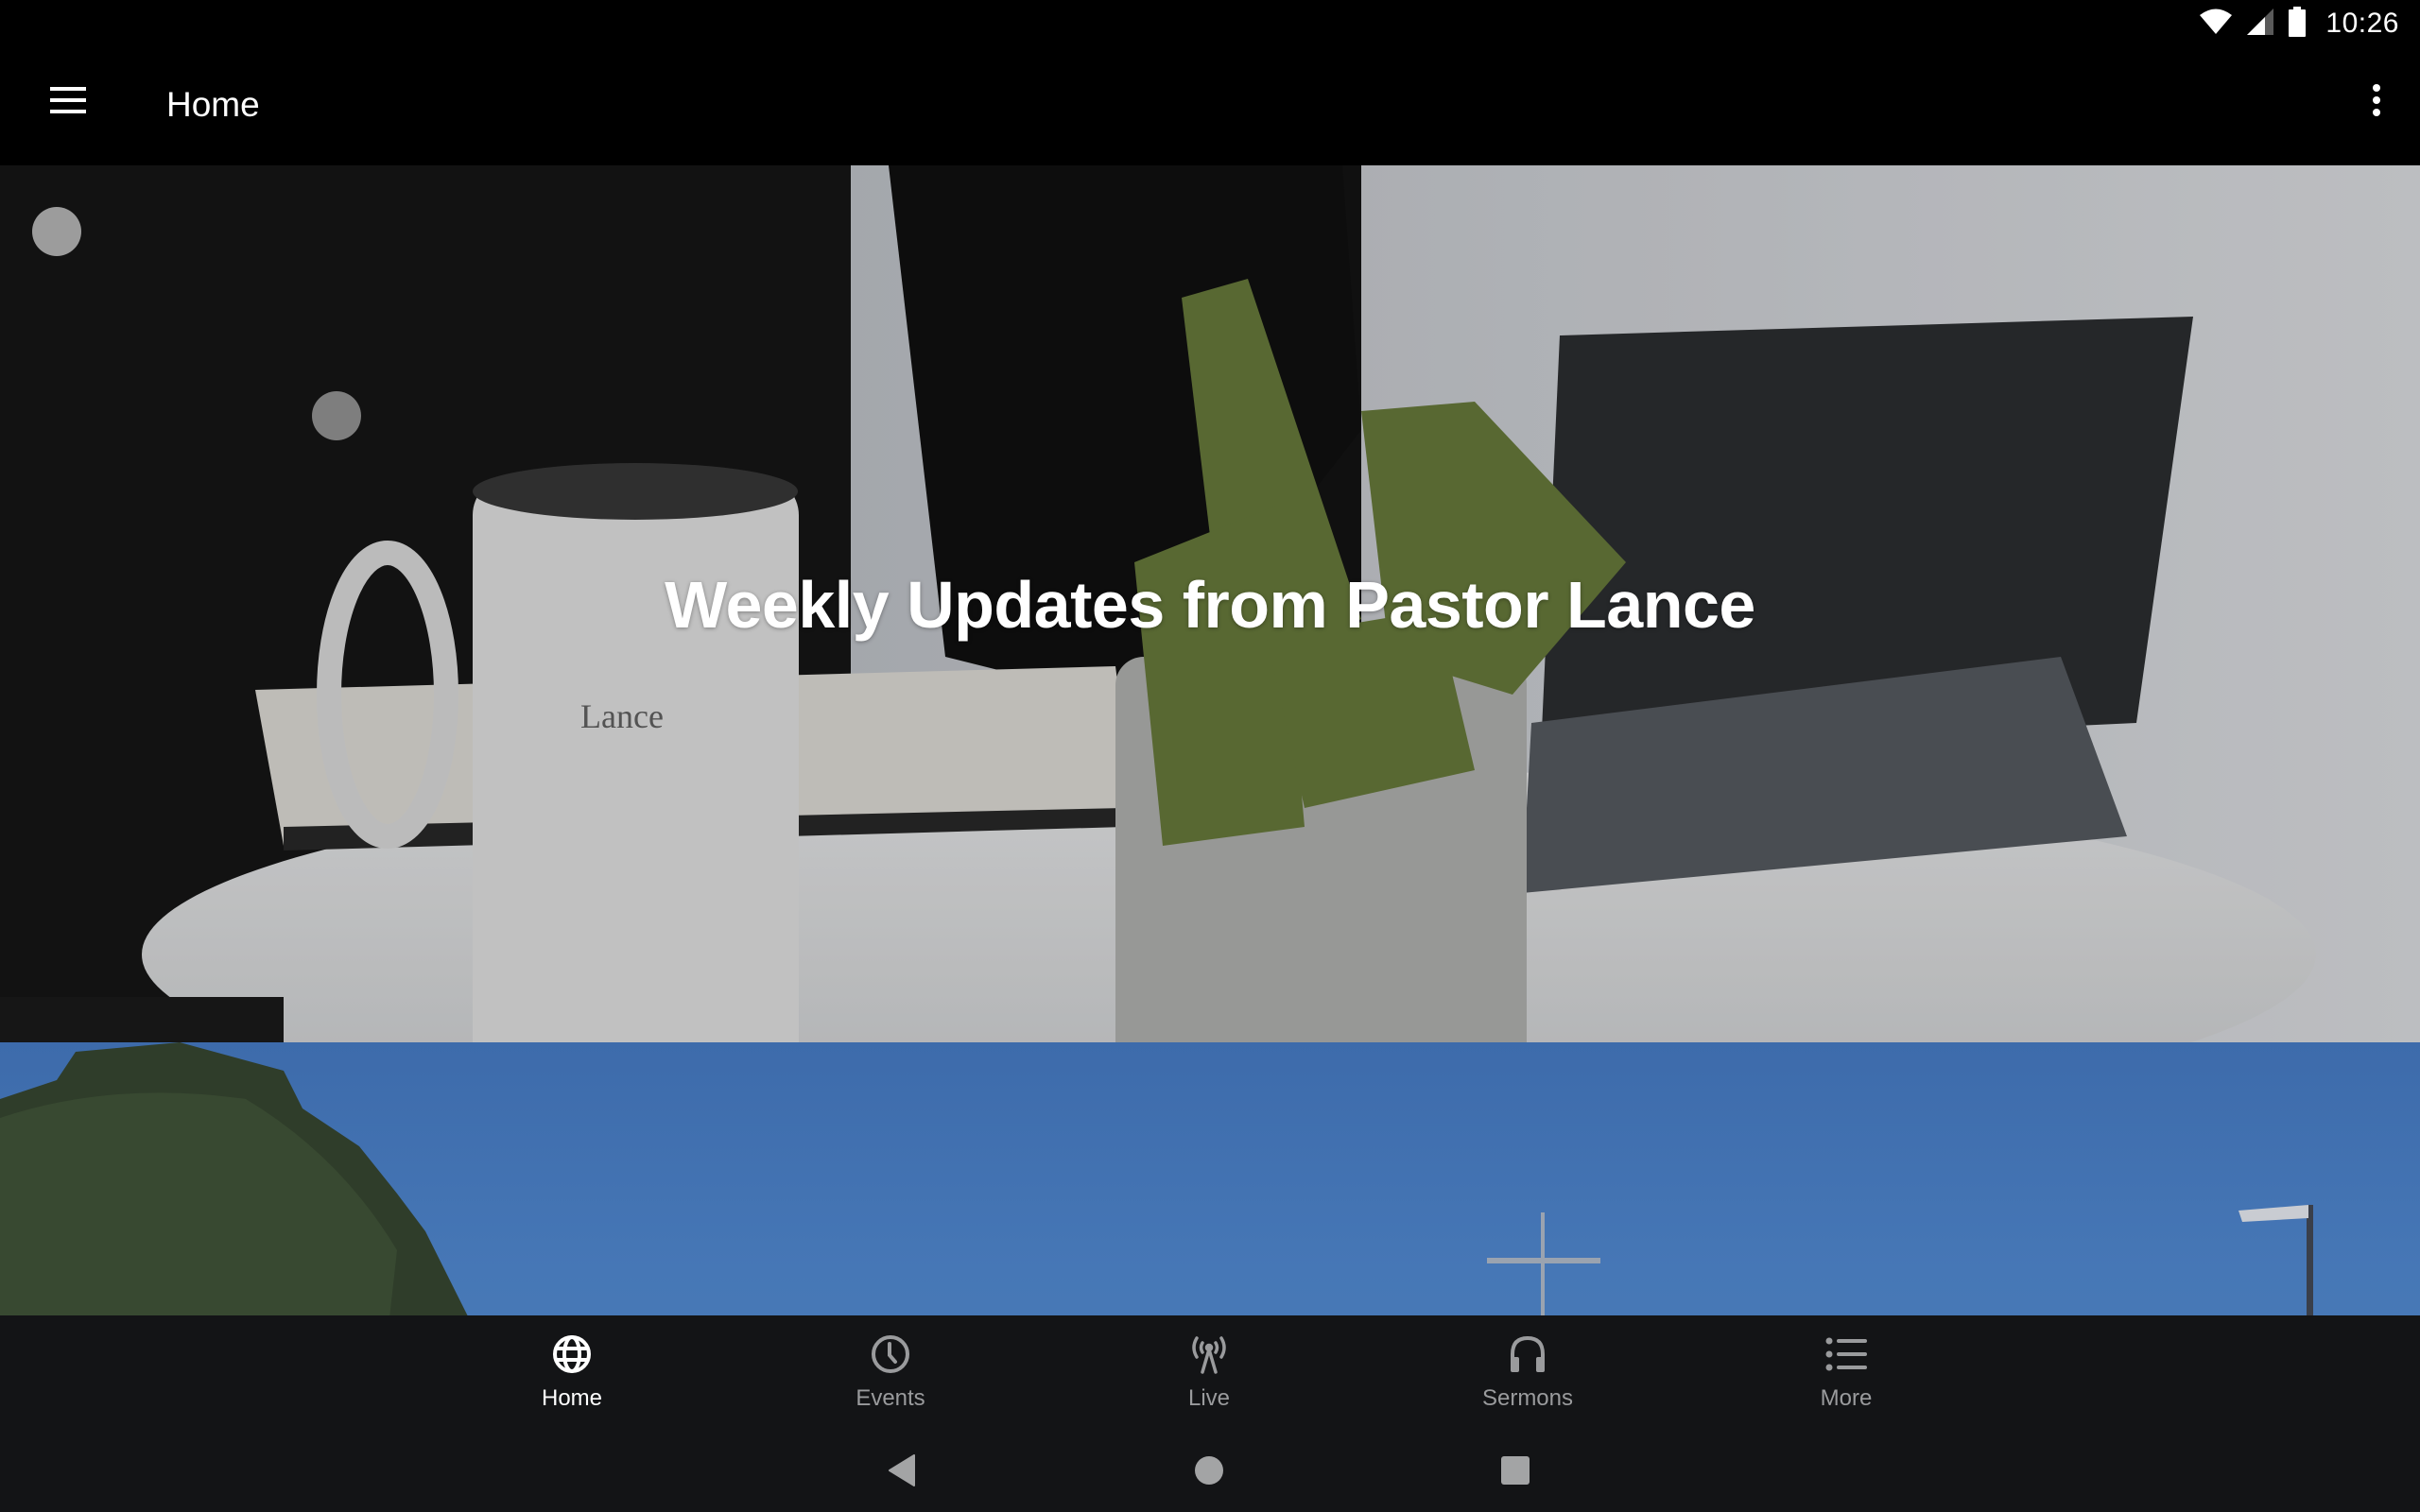 Image resolution: width=2420 pixels, height=1512 pixels. I want to click on nav-item-sermons: Sermons, so click(1528, 1371).